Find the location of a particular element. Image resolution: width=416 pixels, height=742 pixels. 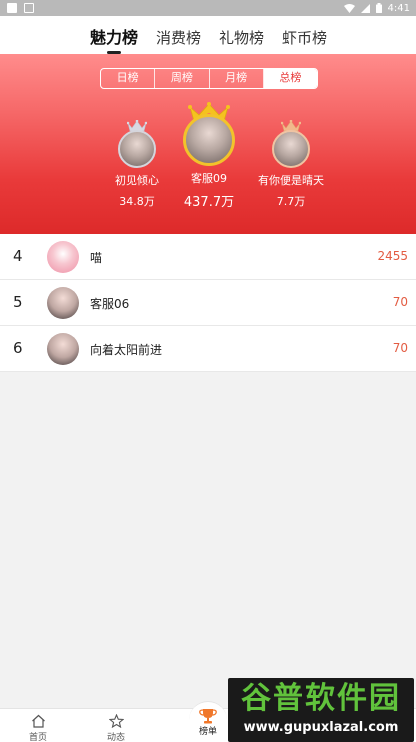

signal-icon is located at coordinates (365, 8).